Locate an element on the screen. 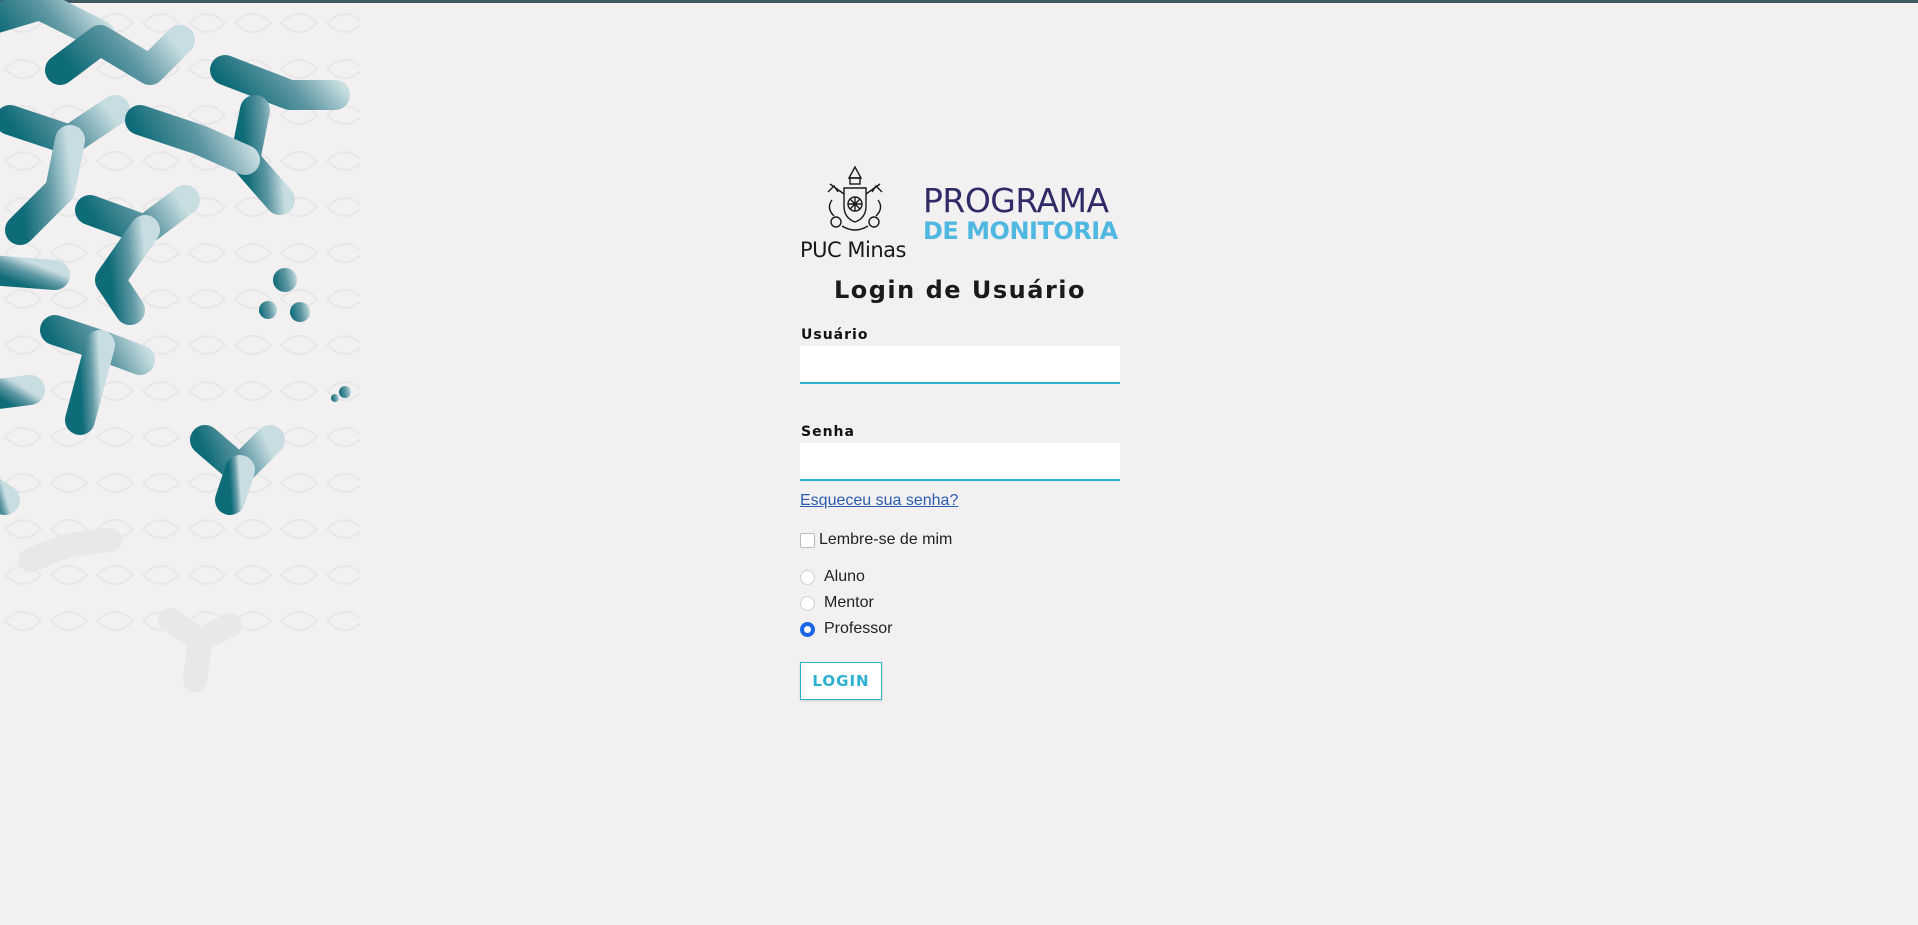 The image size is (1918, 925). role-option-mentor: Mentor is located at coordinates (960, 603).